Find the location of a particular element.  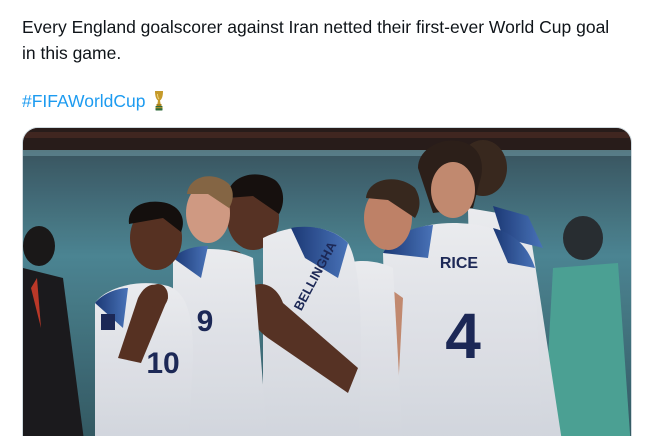

tweet-text-line-2: in this game. is located at coordinates (72, 53).